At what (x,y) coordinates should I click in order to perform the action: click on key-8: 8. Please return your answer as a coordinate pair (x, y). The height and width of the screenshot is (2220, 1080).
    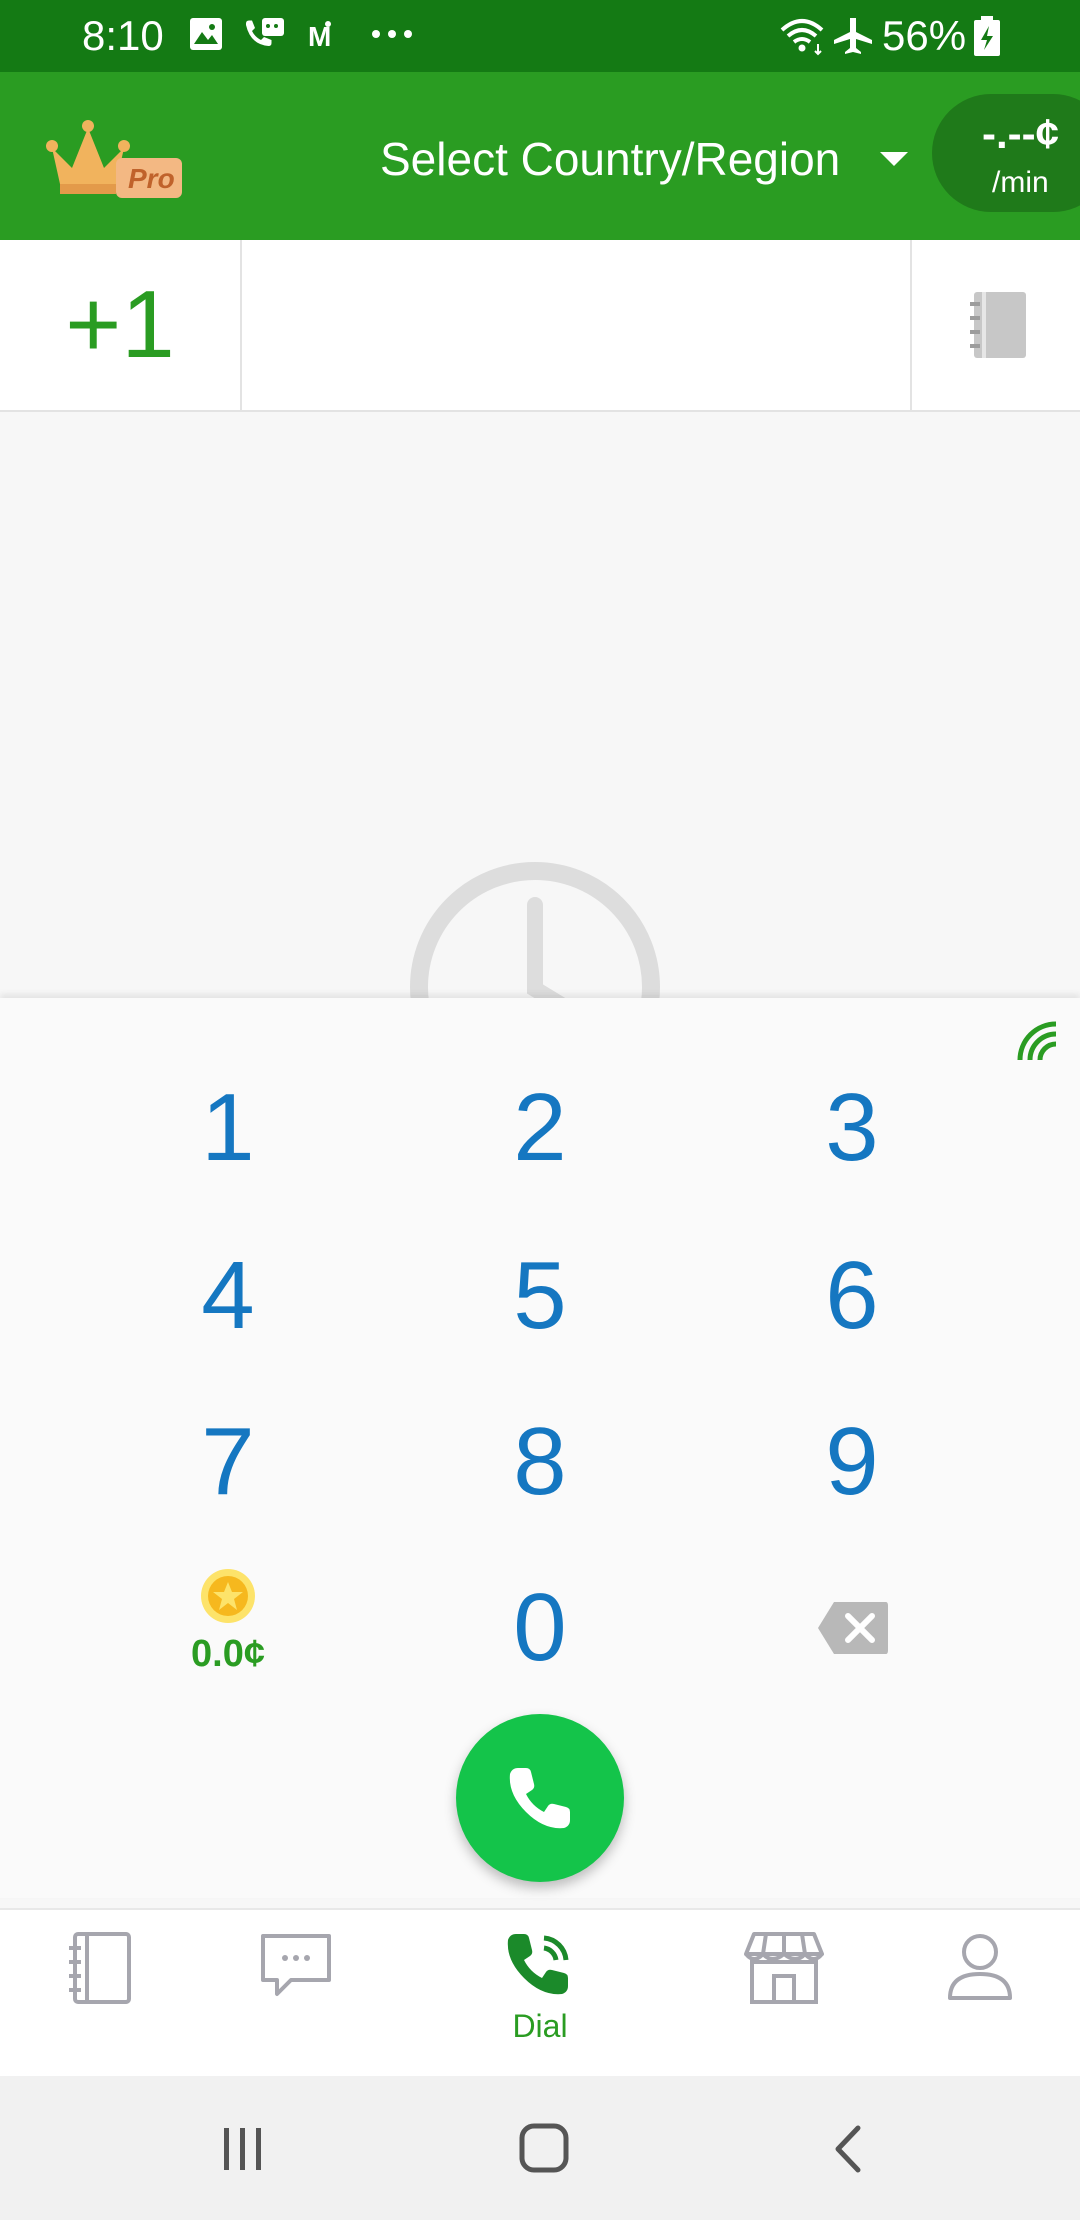
    Looking at the image, I should click on (540, 1462).